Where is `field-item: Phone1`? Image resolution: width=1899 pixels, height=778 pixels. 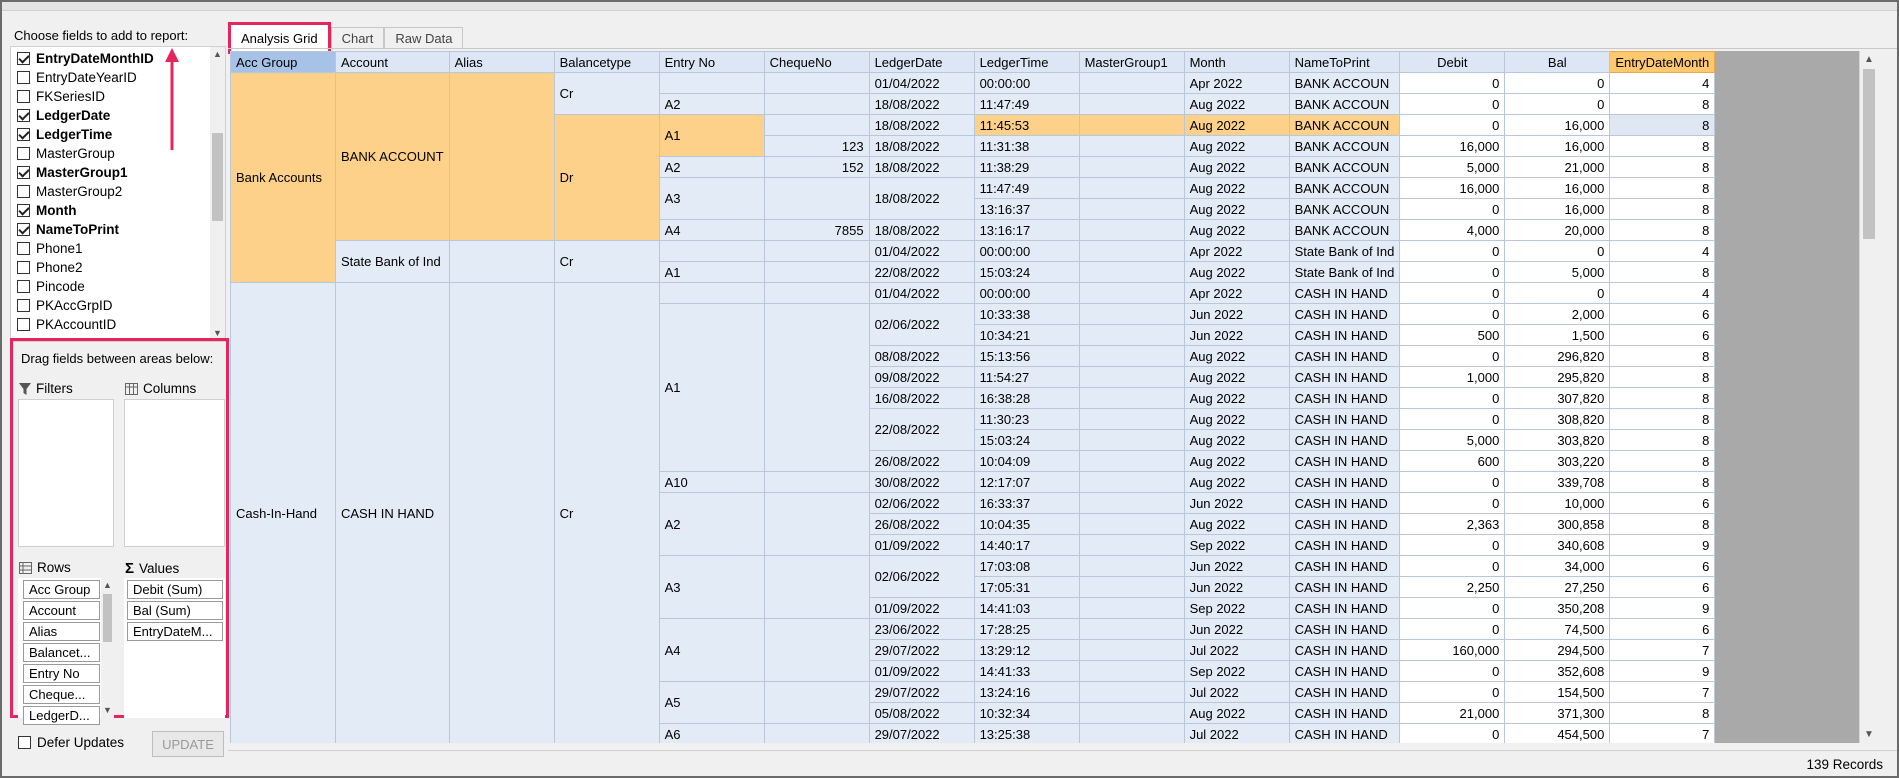
field-item: Phone1 is located at coordinates (50, 248).